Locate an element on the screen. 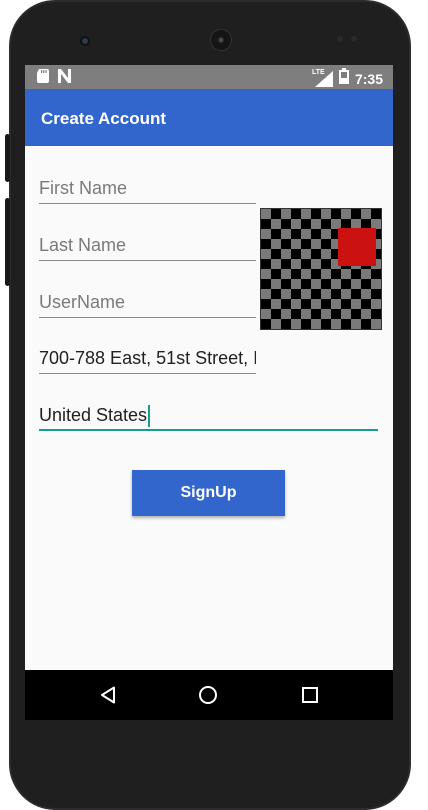 The height and width of the screenshot is (810, 428). recents-icon is located at coordinates (310, 695).